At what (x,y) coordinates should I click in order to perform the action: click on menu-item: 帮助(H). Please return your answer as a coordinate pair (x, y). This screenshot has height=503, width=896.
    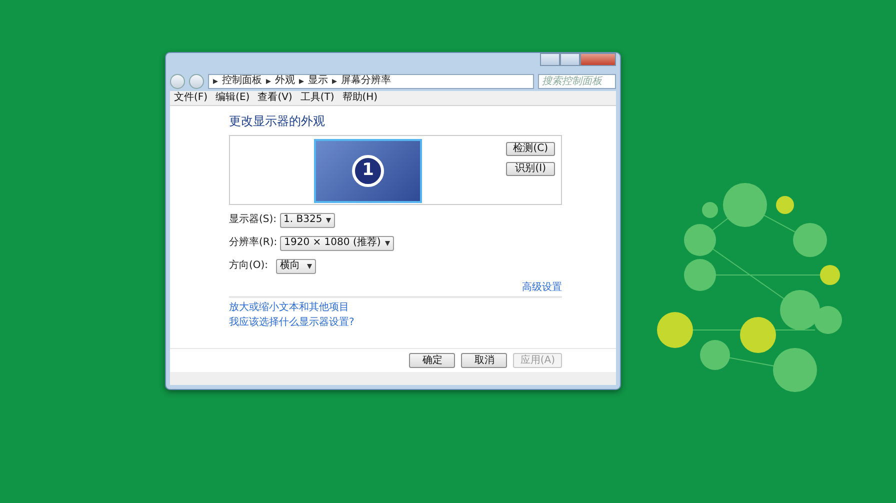
    Looking at the image, I should click on (360, 98).